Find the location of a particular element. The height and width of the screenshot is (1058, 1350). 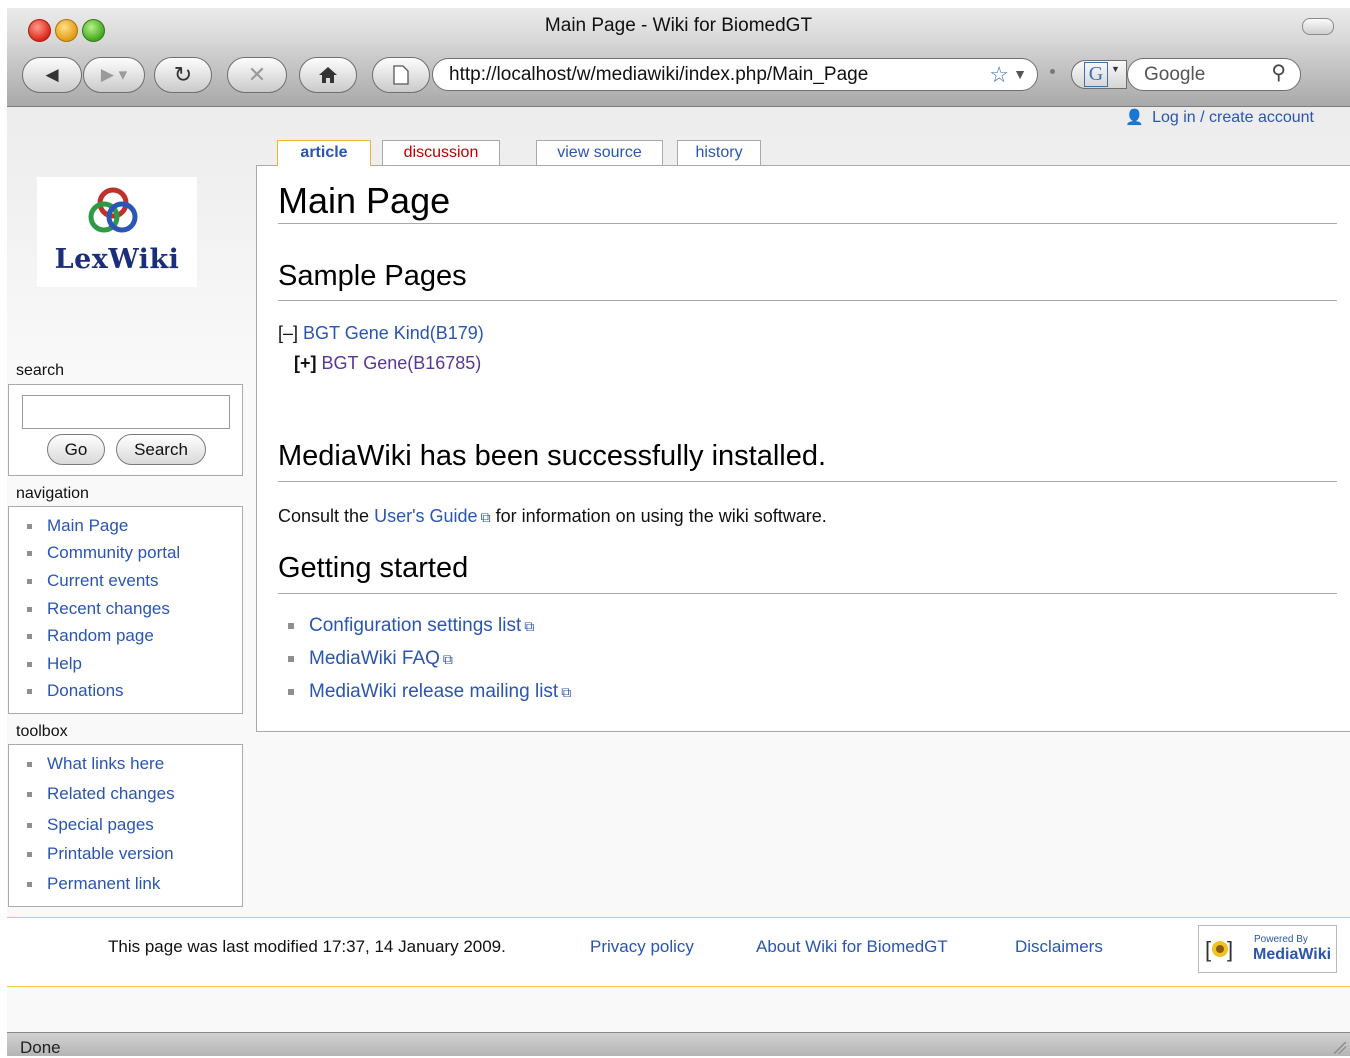

expand-toggle: [+] is located at coordinates (305, 363).